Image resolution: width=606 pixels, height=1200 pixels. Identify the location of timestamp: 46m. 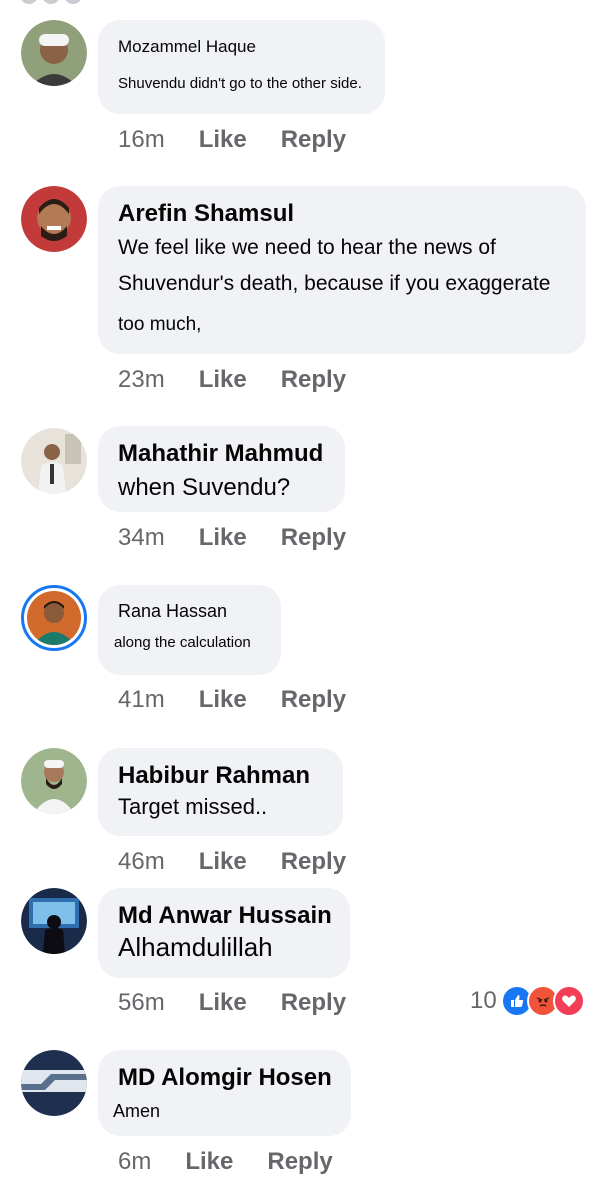
(141, 861).